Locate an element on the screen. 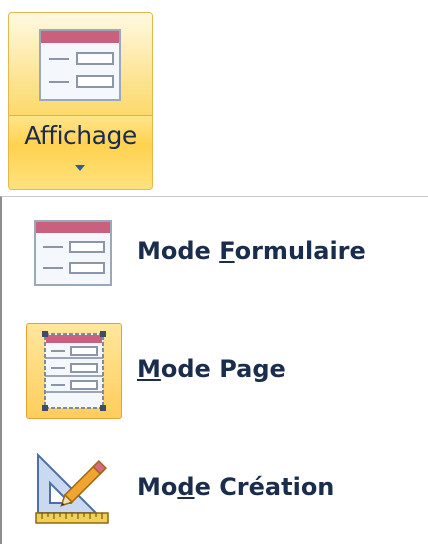  menu-item-label: Mode Création is located at coordinates (236, 487).